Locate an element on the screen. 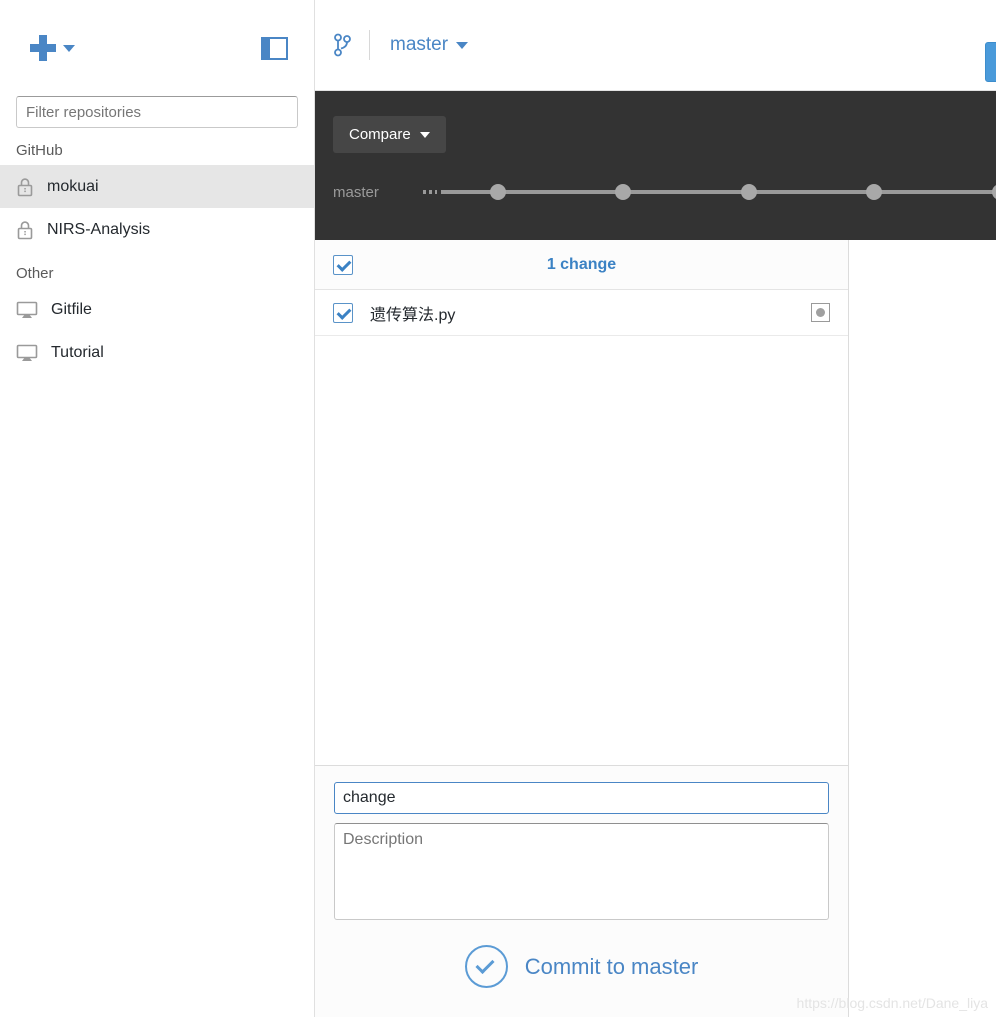  top-toolbar: master is located at coordinates (655, 45).